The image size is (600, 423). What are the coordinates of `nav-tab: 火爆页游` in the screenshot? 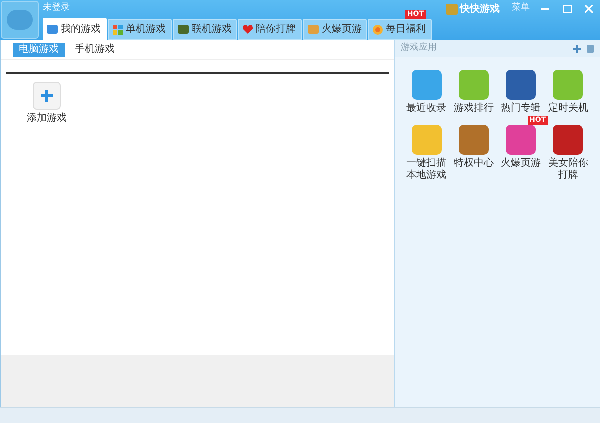 It's located at (335, 29).